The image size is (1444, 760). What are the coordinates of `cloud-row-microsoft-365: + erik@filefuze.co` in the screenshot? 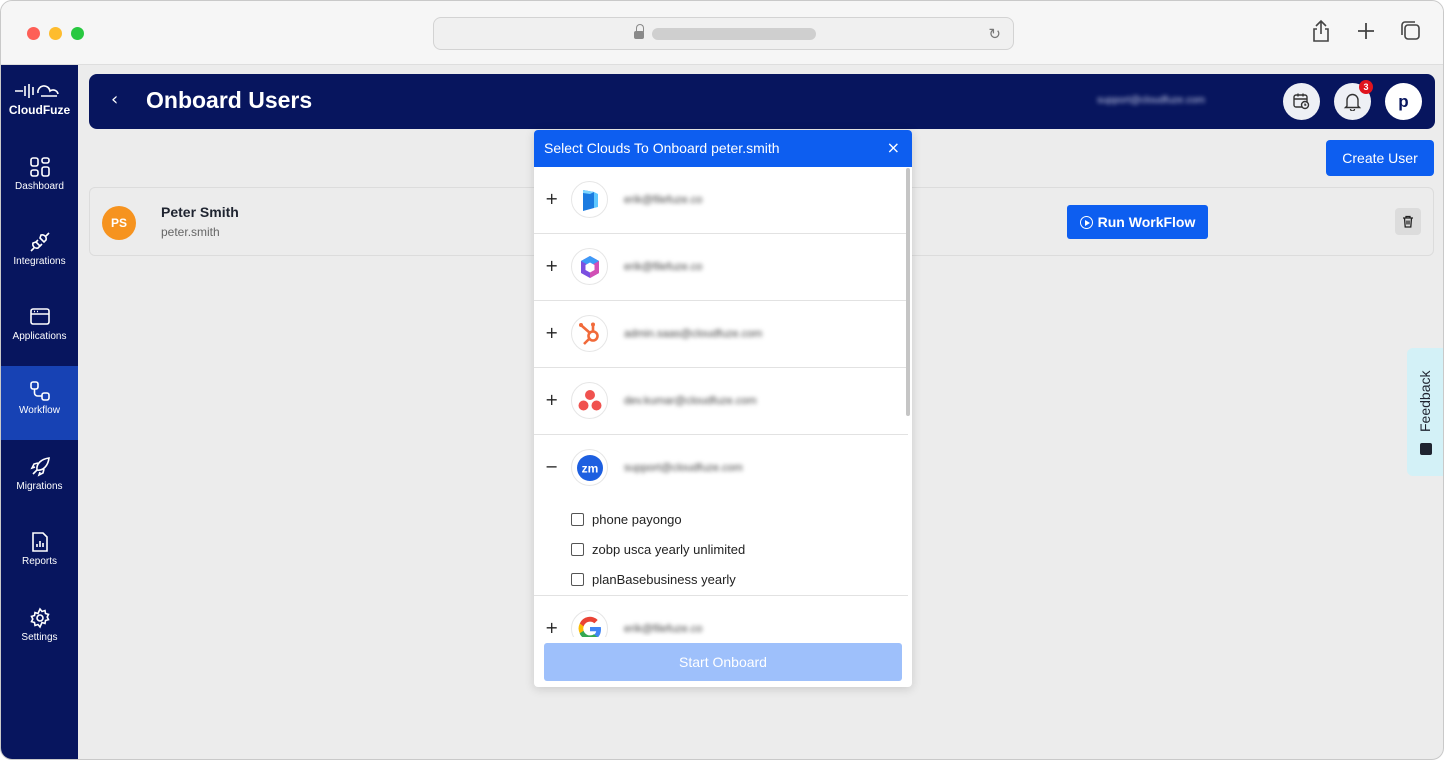 It's located at (721, 267).